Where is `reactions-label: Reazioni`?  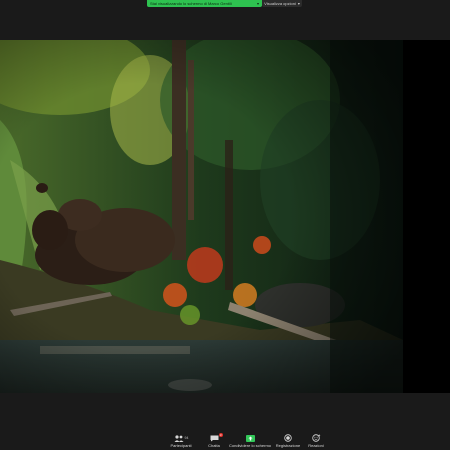
reactions-label: Reazioni is located at coordinates (316, 445).